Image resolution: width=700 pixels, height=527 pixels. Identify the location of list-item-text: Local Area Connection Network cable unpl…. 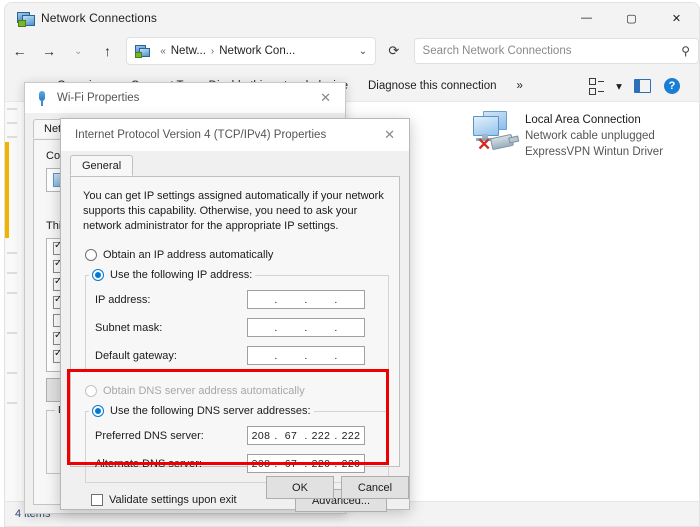
(594, 135).